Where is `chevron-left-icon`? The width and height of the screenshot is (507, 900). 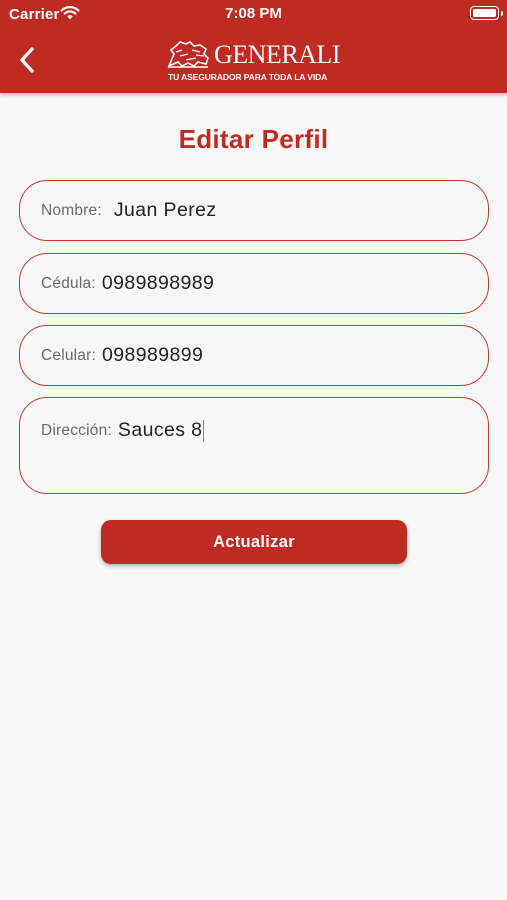
chevron-left-icon is located at coordinates (27, 60).